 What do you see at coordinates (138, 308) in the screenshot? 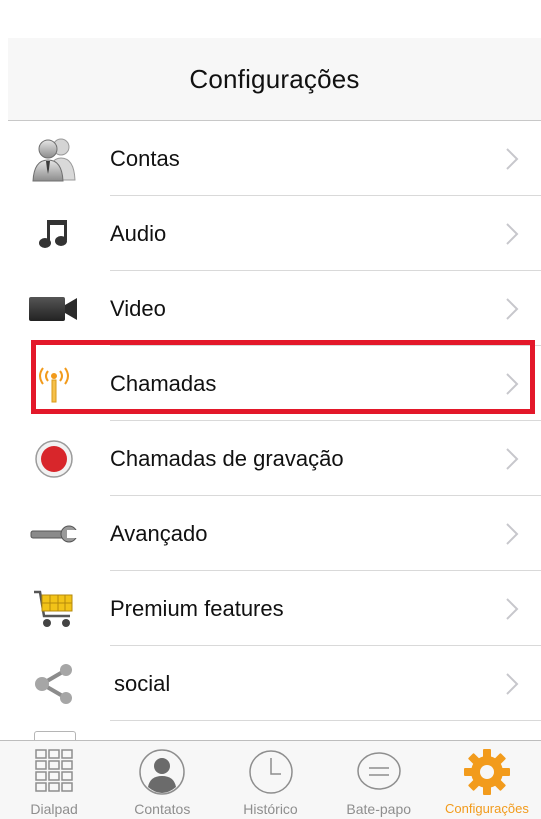
I see `menu-item-label: Video` at bounding box center [138, 308].